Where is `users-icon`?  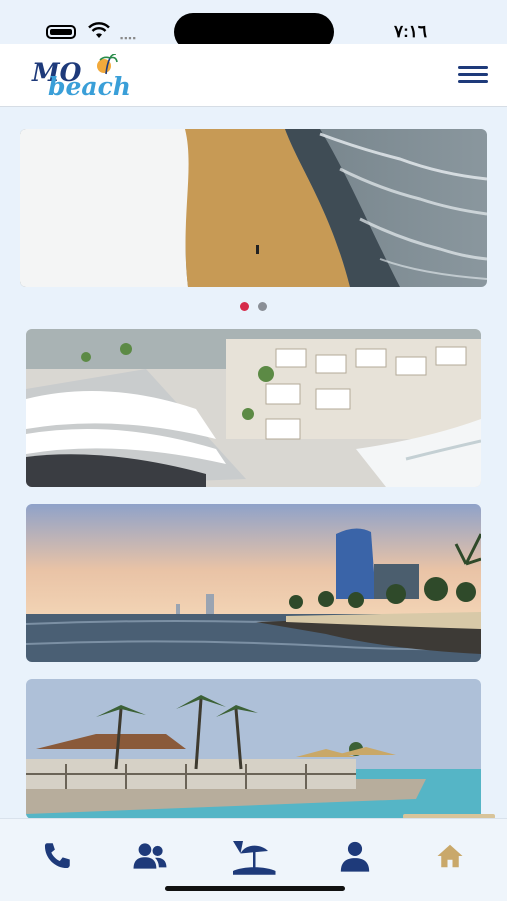
users-icon is located at coordinates (150, 856).